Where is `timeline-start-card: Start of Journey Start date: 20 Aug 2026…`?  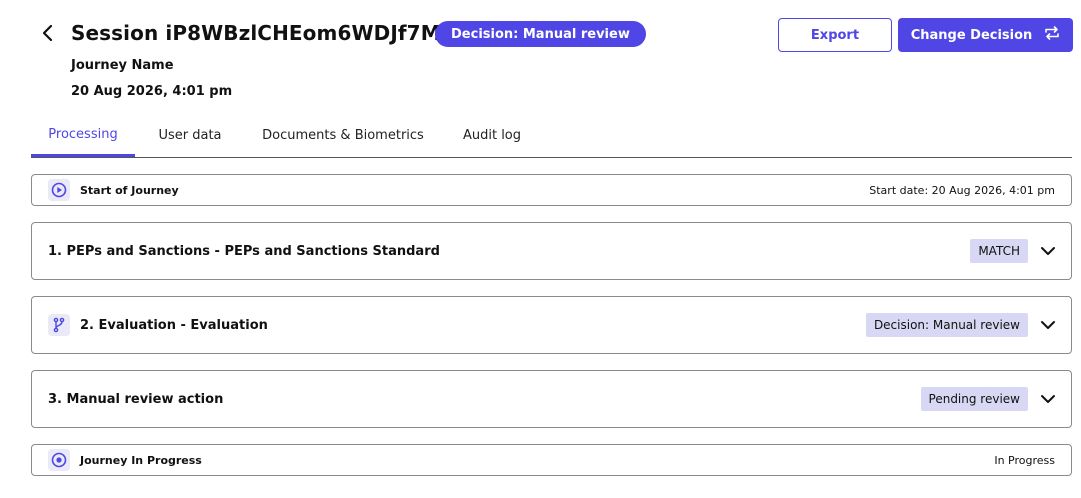 timeline-start-card: Start of Journey Start date: 20 Aug 2026… is located at coordinates (551, 190).